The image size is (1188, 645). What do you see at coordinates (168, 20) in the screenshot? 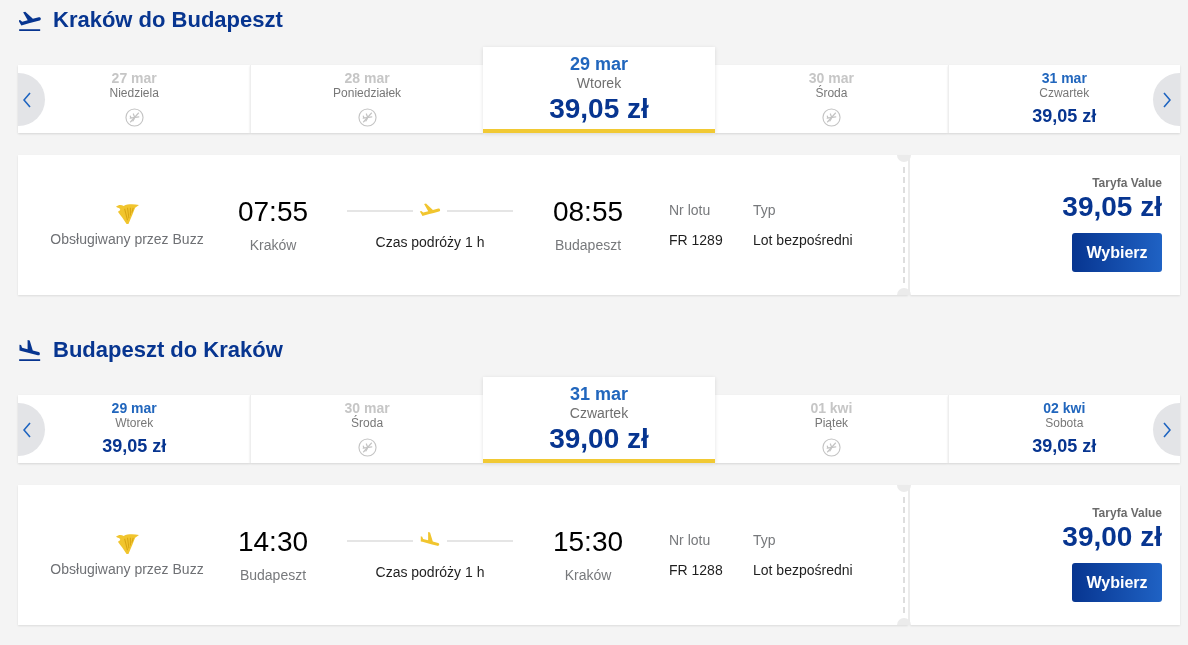
I see `section-title: Kraków do Budapeszt` at bounding box center [168, 20].